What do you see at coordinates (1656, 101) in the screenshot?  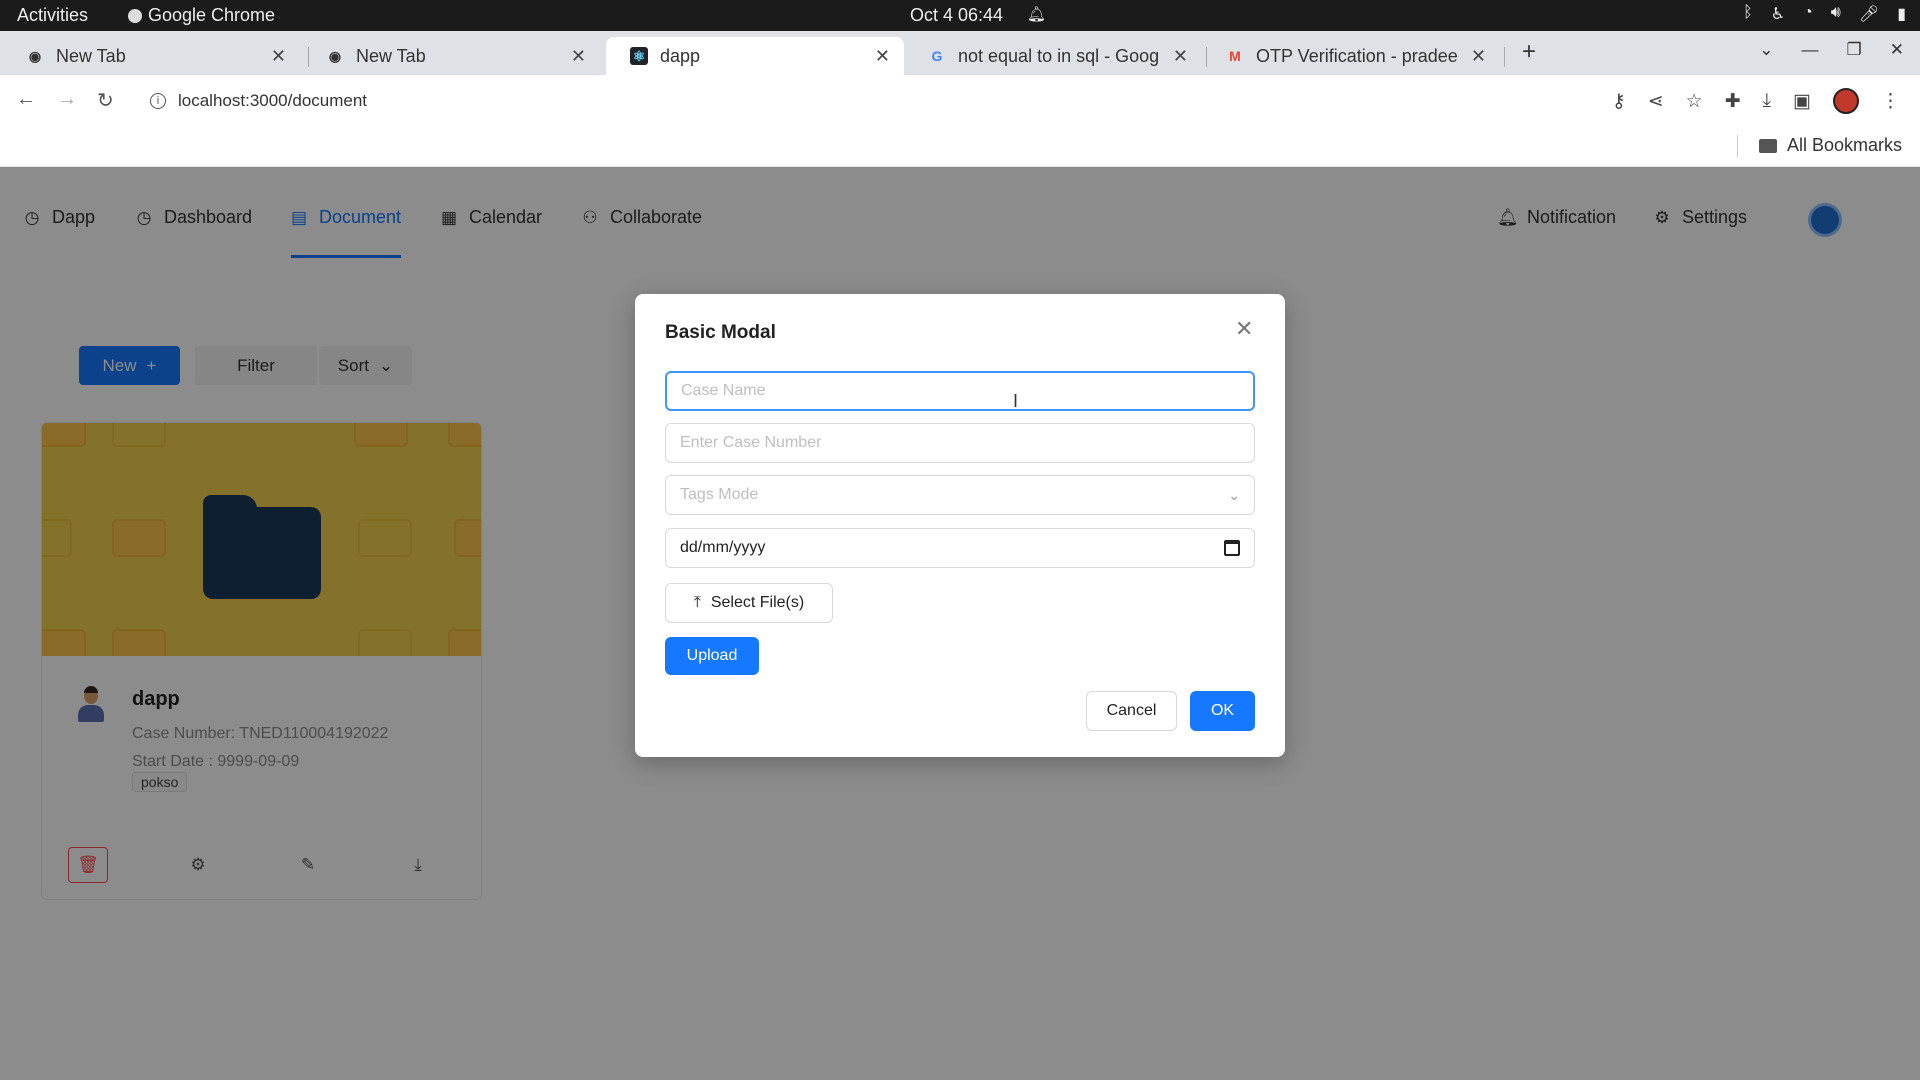 I see `share-icon: ⋖` at bounding box center [1656, 101].